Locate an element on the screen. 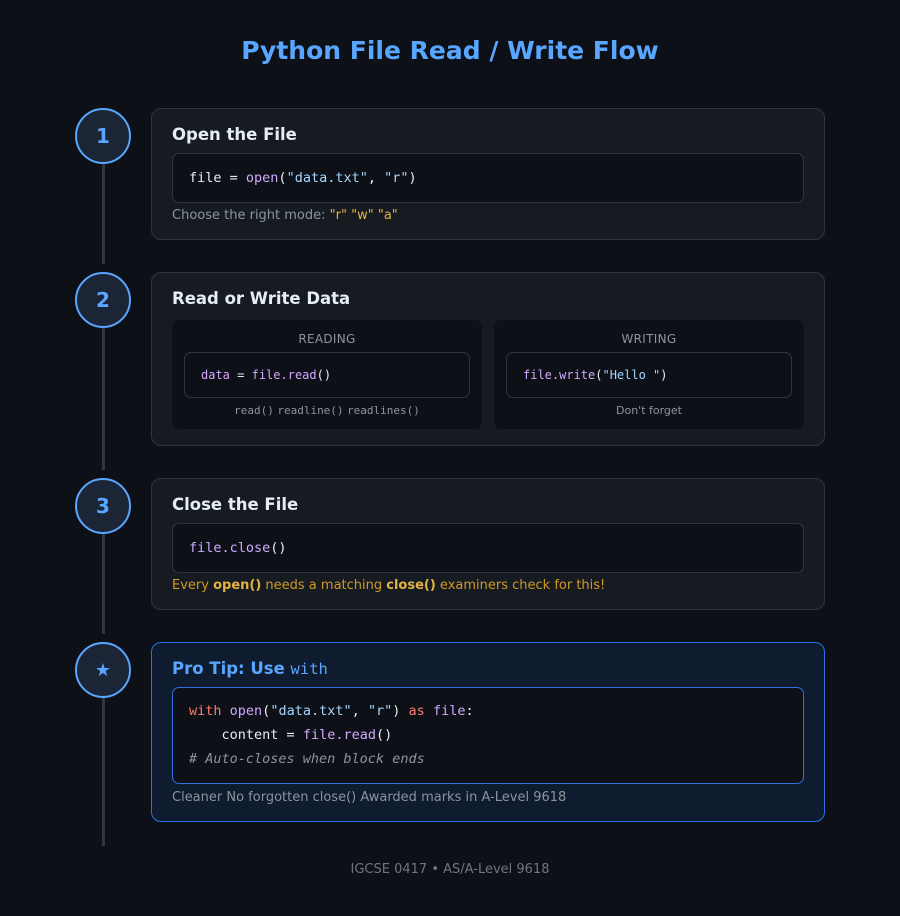 This screenshot has height=916, width=900. step-title: Read or Write Data is located at coordinates (261, 298).